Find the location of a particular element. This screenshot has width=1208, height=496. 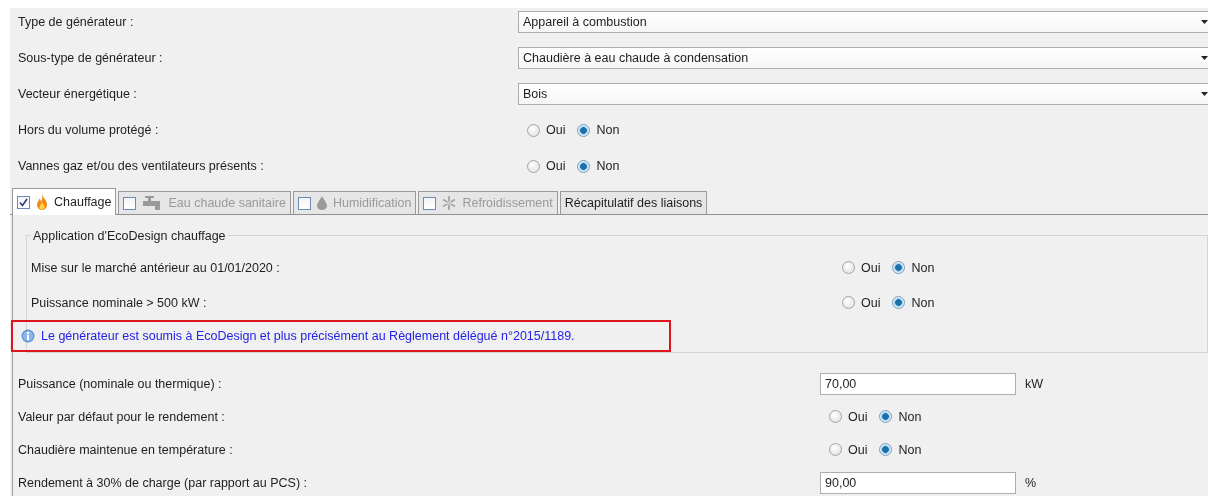

faucet-icon is located at coordinates (152, 203).